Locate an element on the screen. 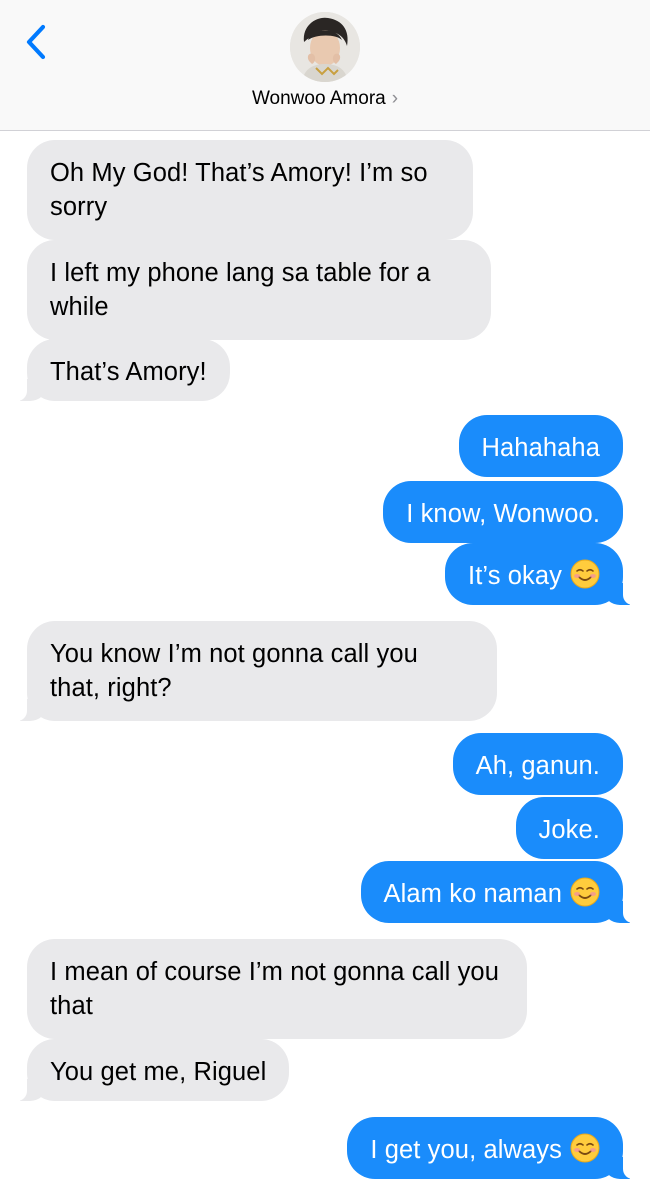  message-outgoing: I know, Wonwoo. is located at coordinates (503, 512).